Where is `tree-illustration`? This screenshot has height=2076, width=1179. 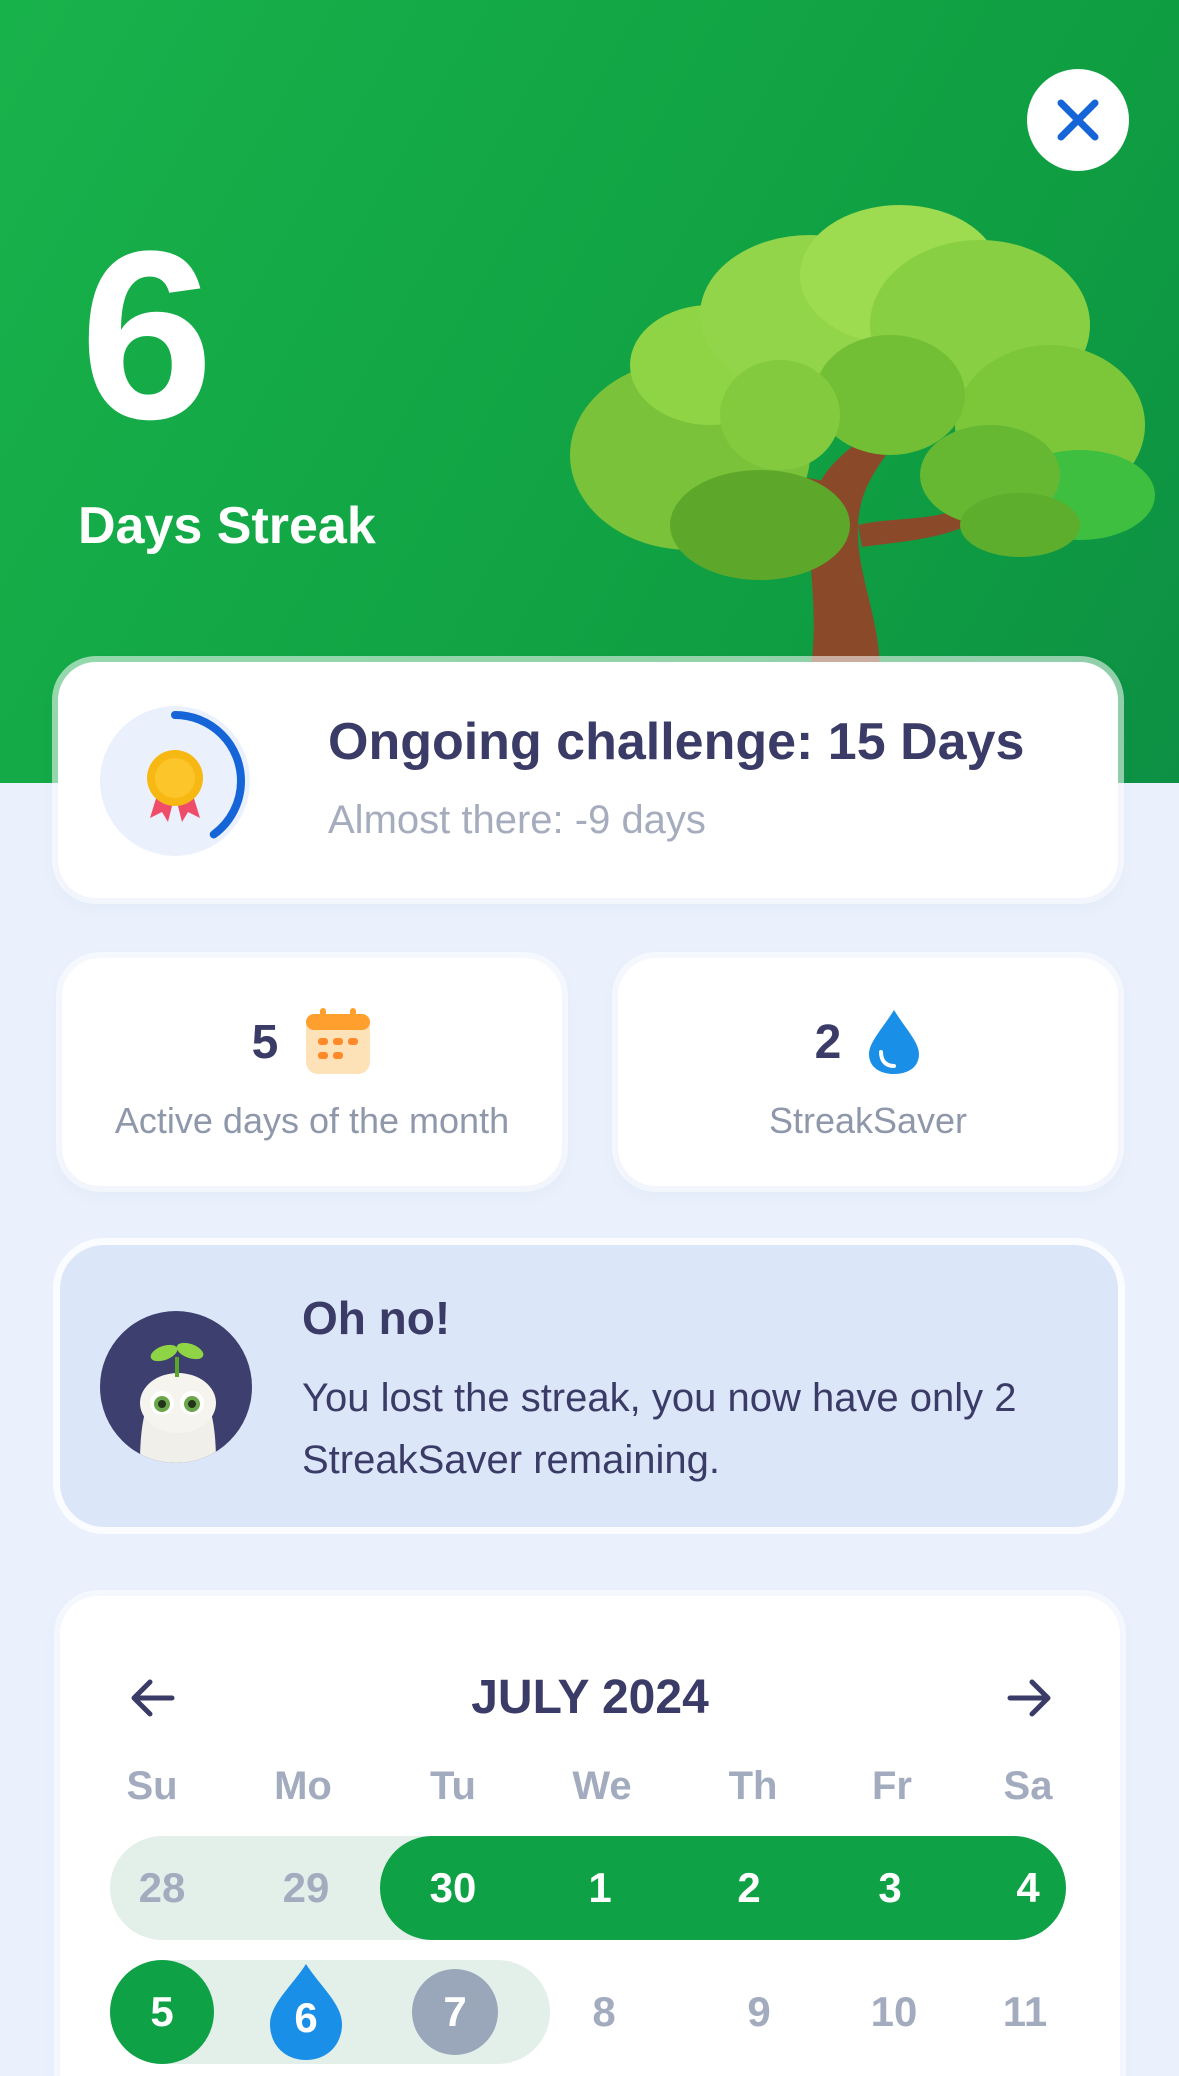 tree-illustration is located at coordinates (862, 440).